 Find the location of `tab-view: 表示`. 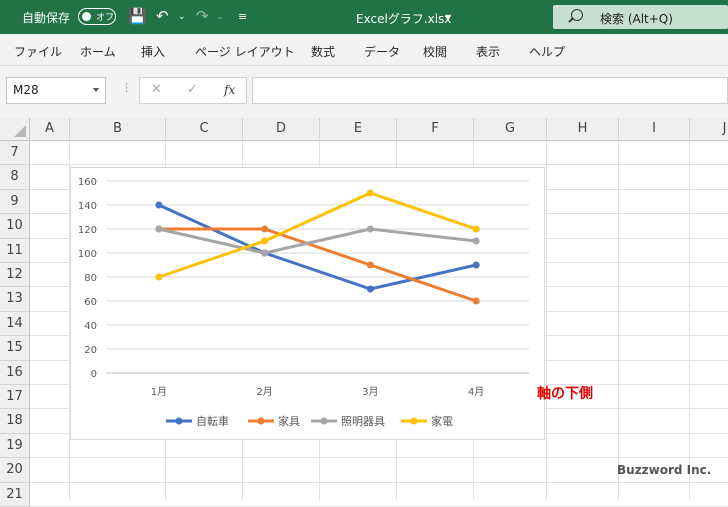

tab-view: 表示 is located at coordinates (488, 51).